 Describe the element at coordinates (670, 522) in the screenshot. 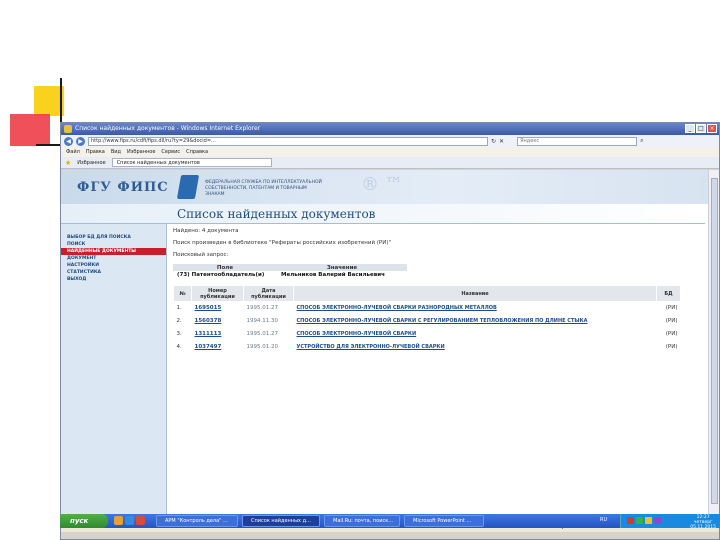

I see `system-tray: 12:27 четверг 05.11.2015` at that location.